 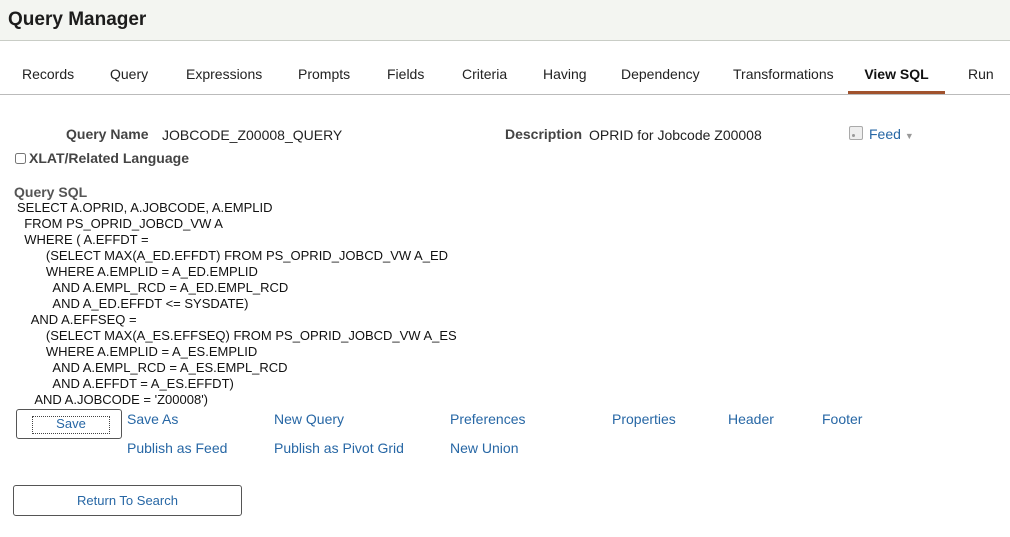 I want to click on new-union-link: New Union, so click(x=484, y=448).